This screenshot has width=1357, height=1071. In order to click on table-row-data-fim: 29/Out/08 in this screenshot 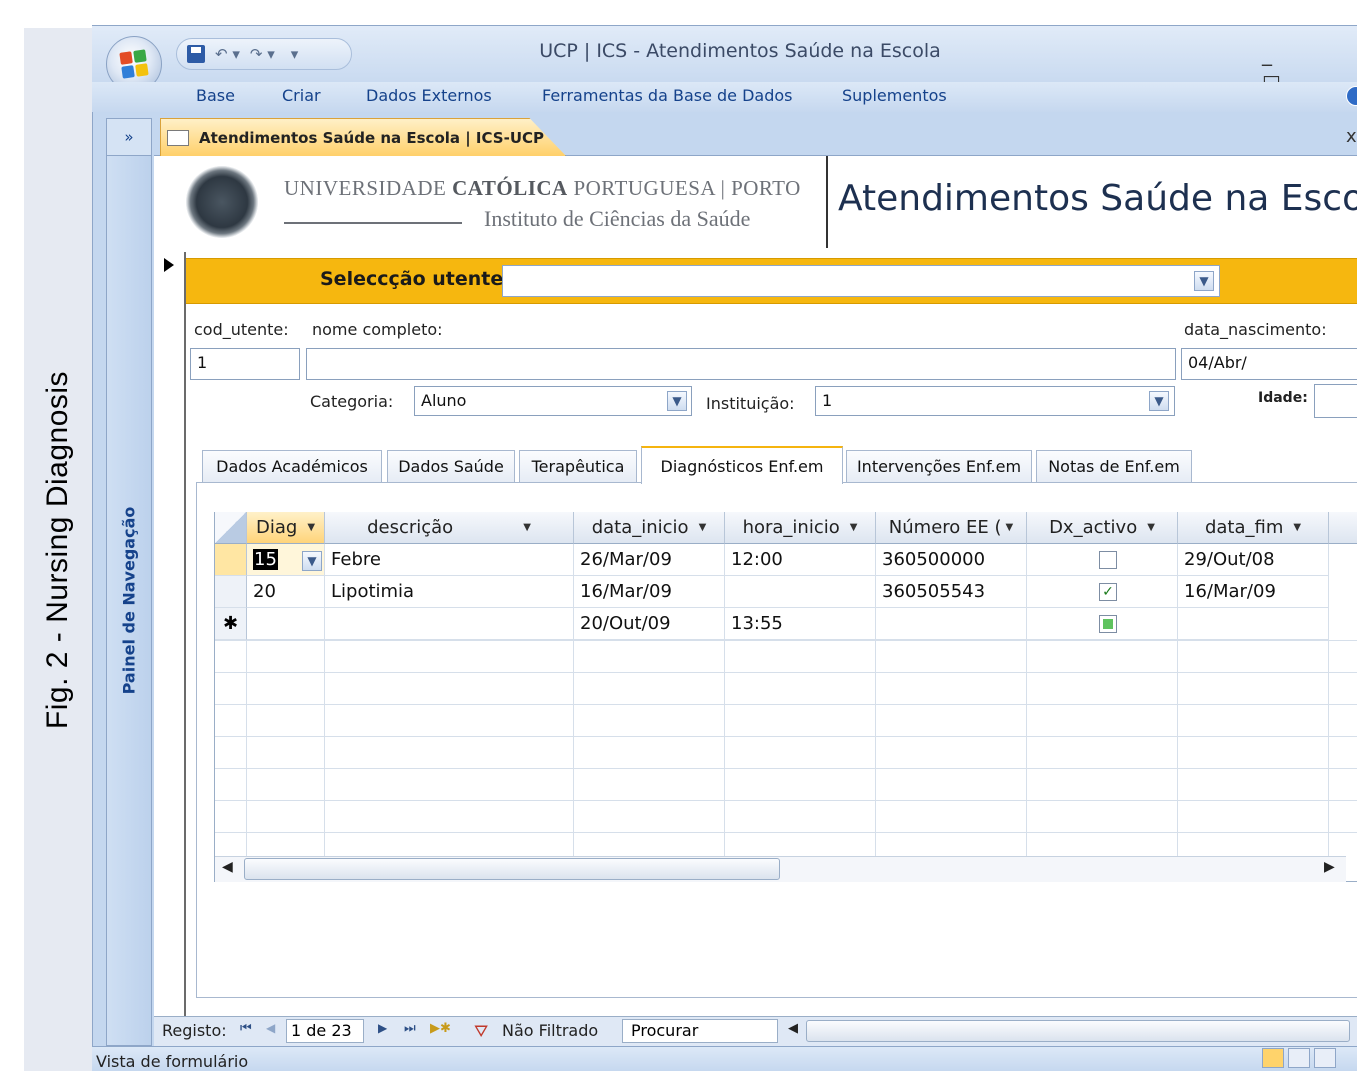, I will do `click(1253, 560)`.